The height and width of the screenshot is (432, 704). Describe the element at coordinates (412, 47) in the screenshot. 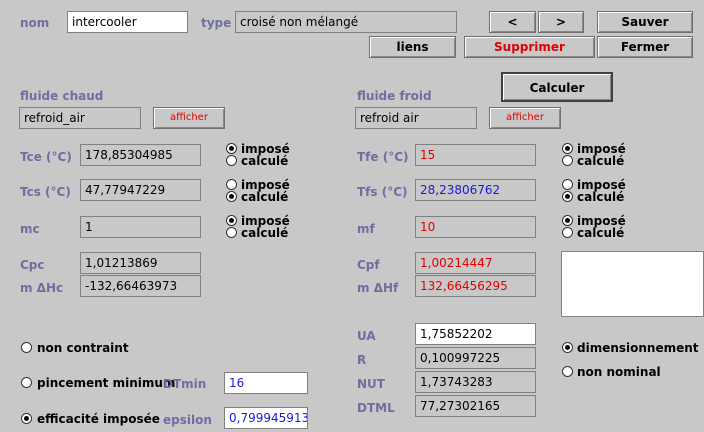

I see `links-button: liens` at that location.